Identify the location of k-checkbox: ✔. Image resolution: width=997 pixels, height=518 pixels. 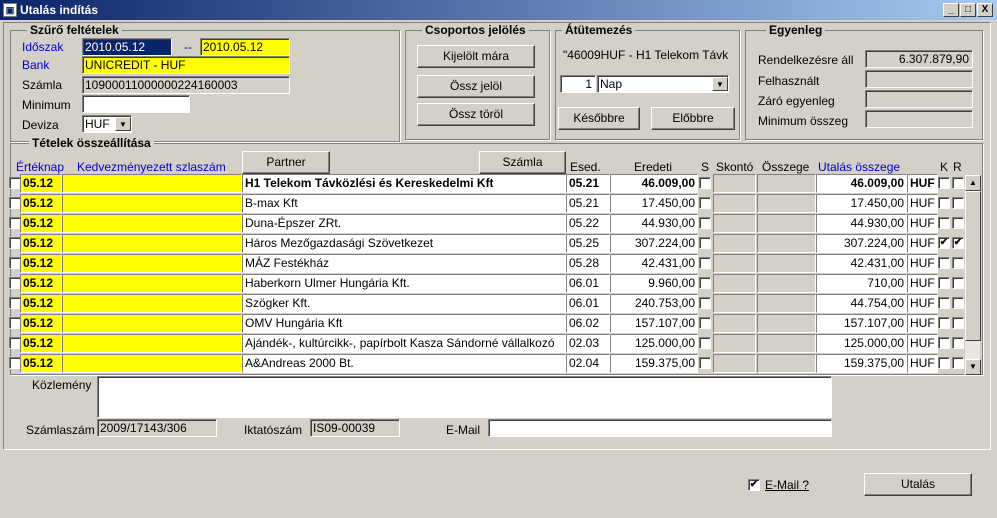
(944, 243).